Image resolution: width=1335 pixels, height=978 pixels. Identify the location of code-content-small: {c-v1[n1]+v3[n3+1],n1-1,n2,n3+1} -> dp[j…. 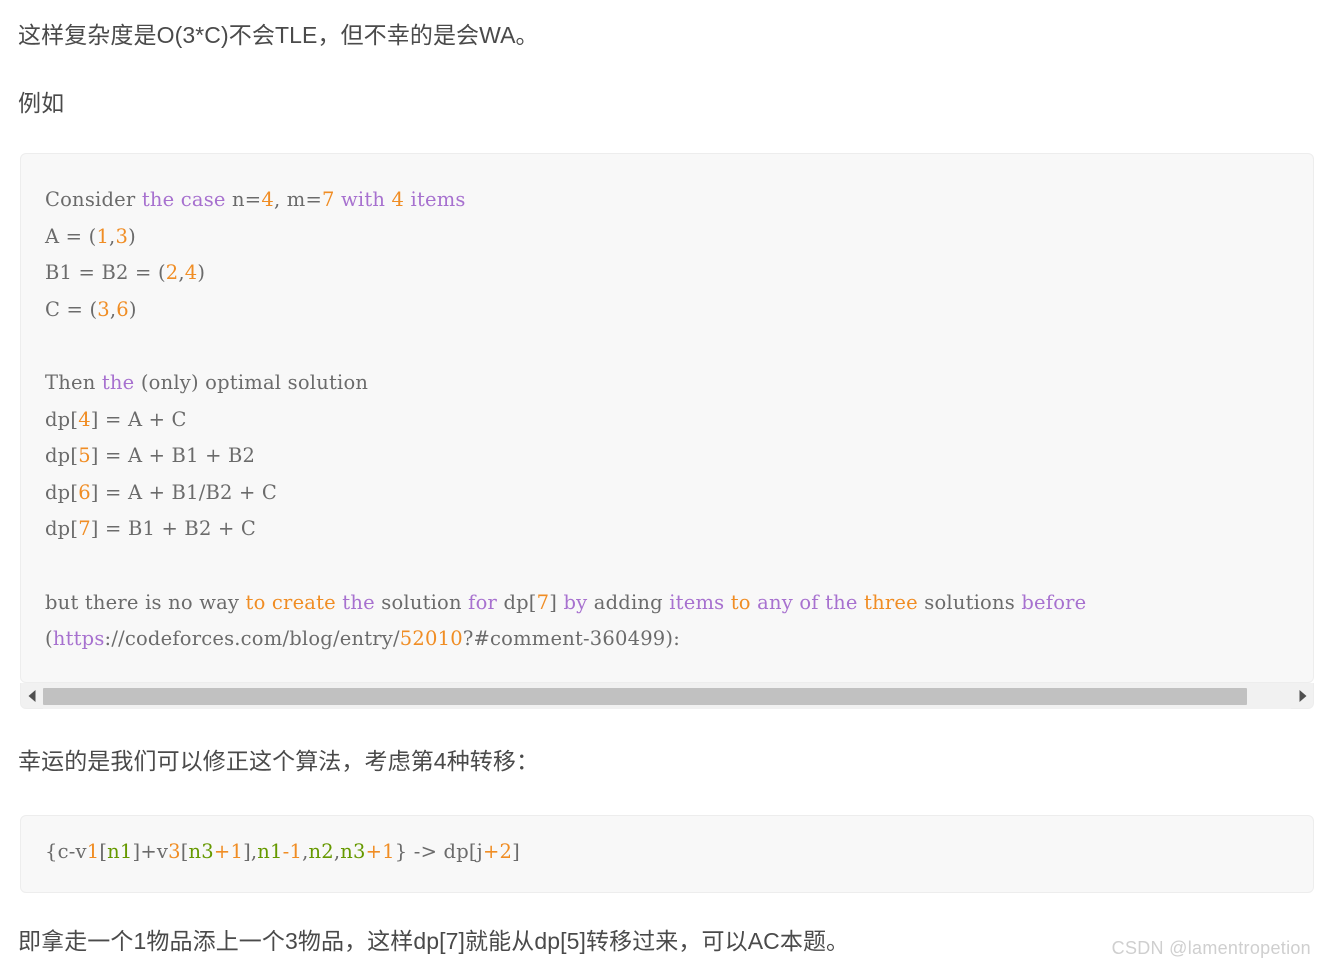
(667, 842).